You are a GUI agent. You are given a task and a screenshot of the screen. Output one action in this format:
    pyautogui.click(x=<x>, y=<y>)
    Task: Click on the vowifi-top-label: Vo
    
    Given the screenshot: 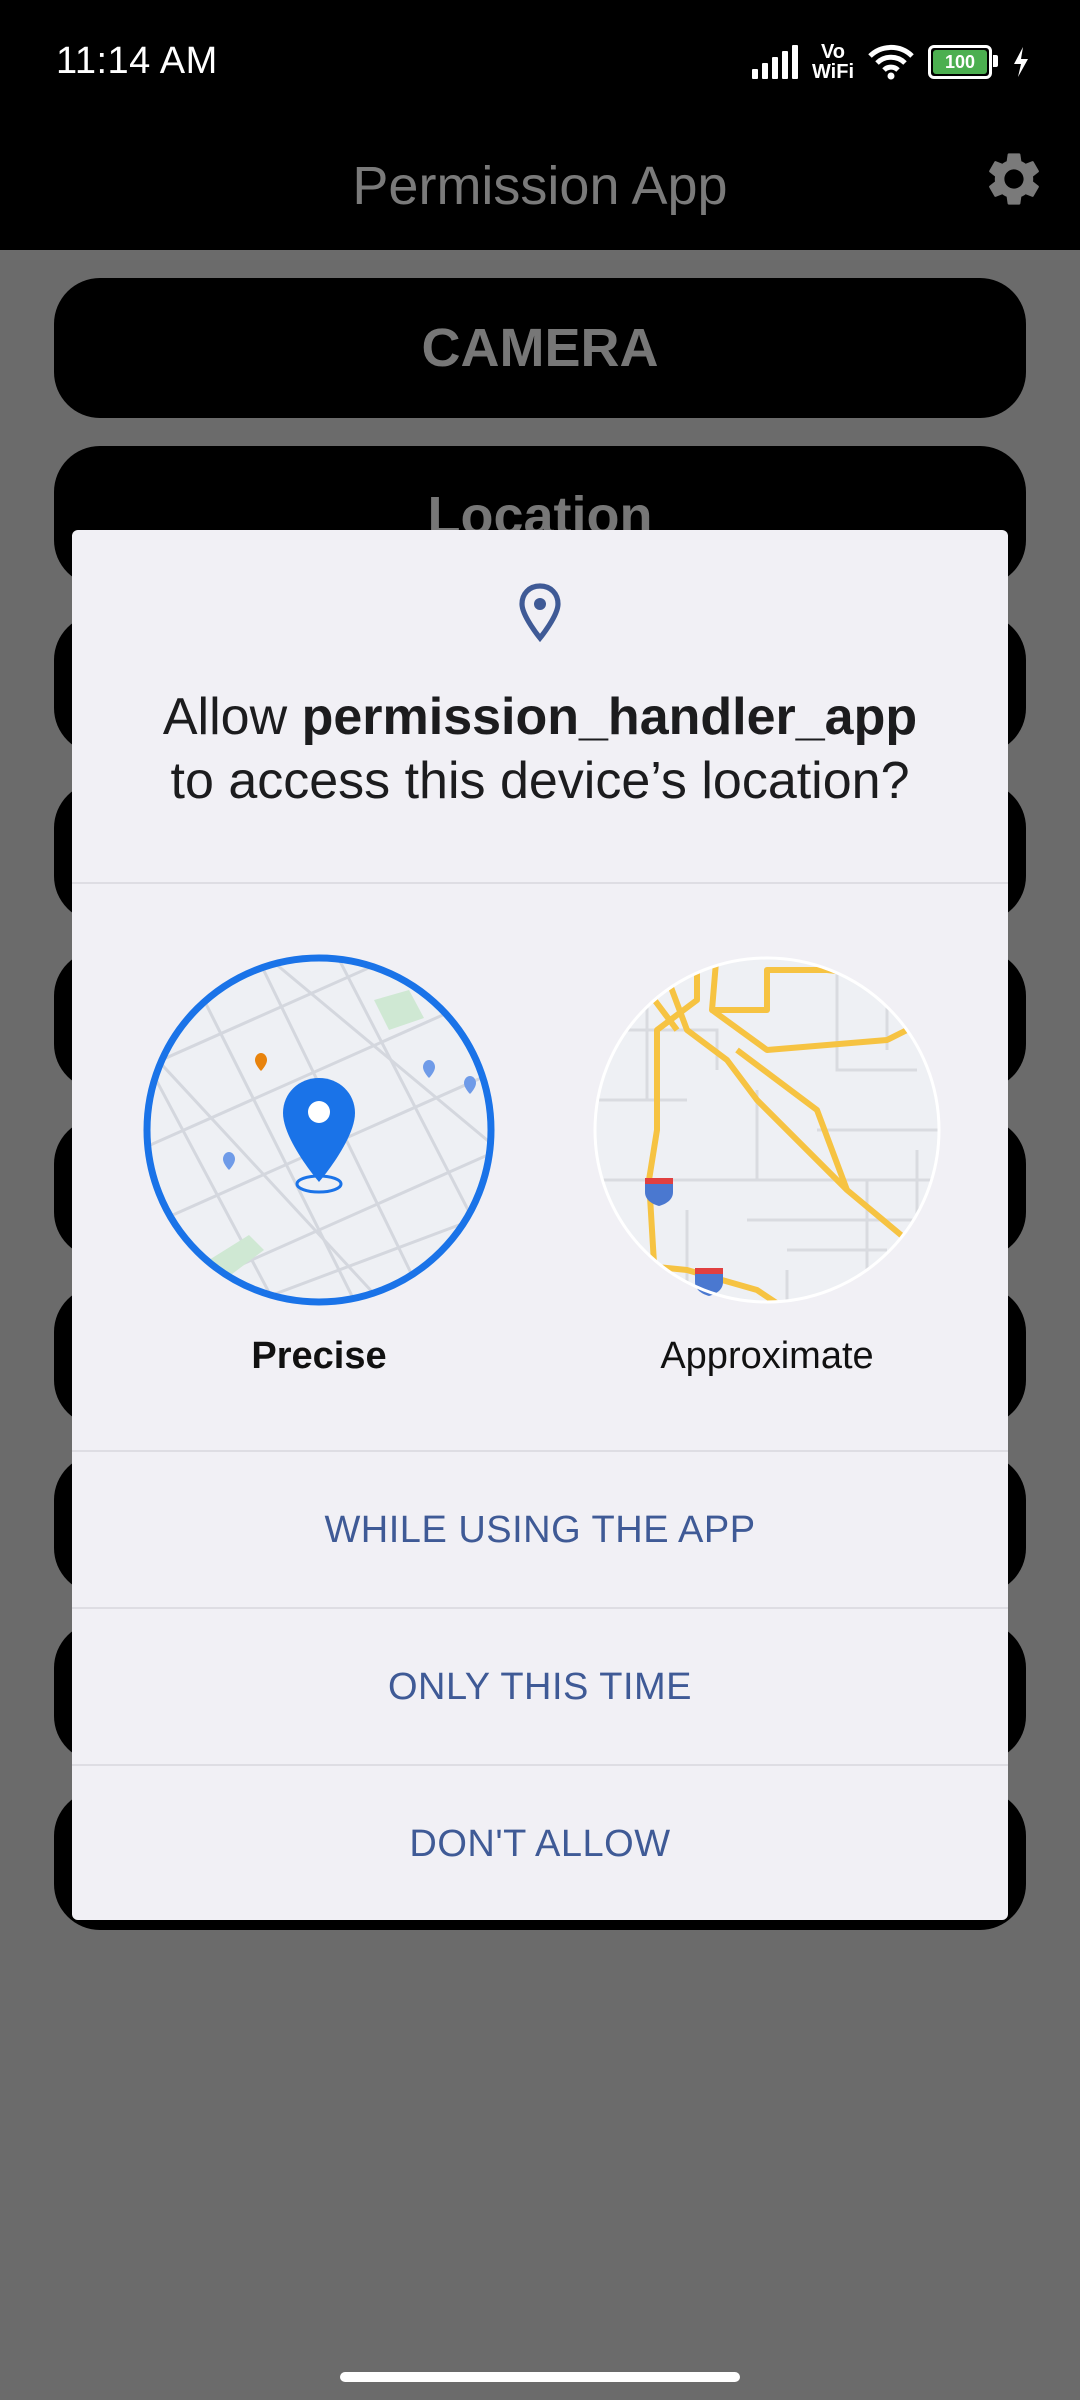 What is the action you would take?
    pyautogui.click(x=833, y=52)
    